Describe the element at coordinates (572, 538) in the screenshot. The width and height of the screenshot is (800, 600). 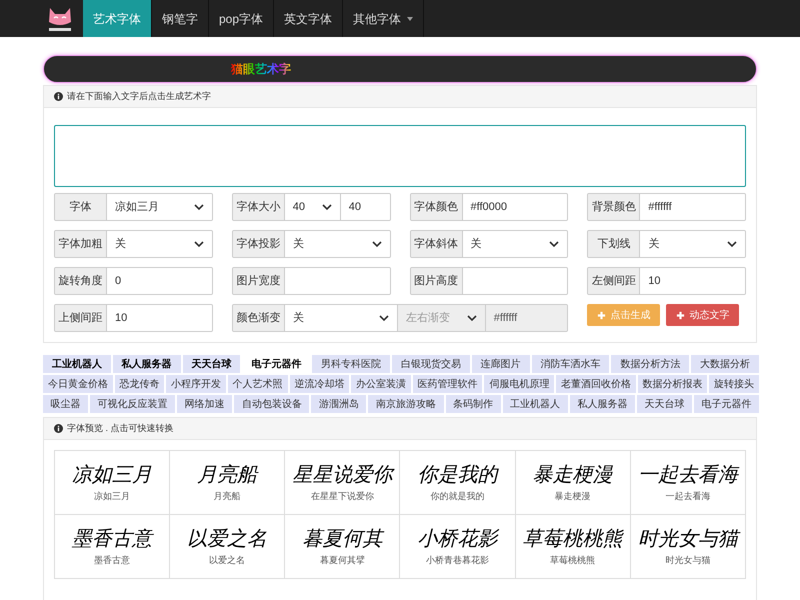
I see `font-sample: 草莓桃桃熊` at that location.